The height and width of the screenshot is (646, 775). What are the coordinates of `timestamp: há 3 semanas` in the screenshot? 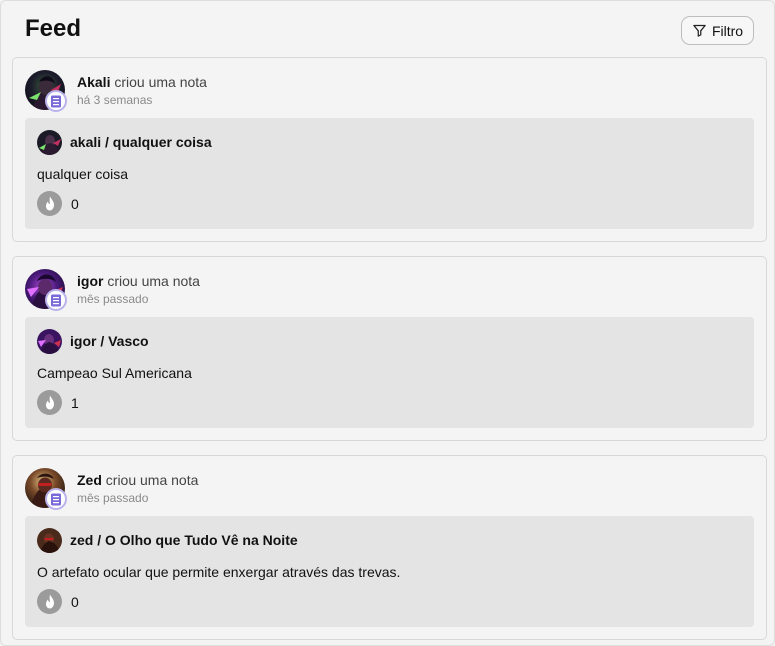 It's located at (115, 100).